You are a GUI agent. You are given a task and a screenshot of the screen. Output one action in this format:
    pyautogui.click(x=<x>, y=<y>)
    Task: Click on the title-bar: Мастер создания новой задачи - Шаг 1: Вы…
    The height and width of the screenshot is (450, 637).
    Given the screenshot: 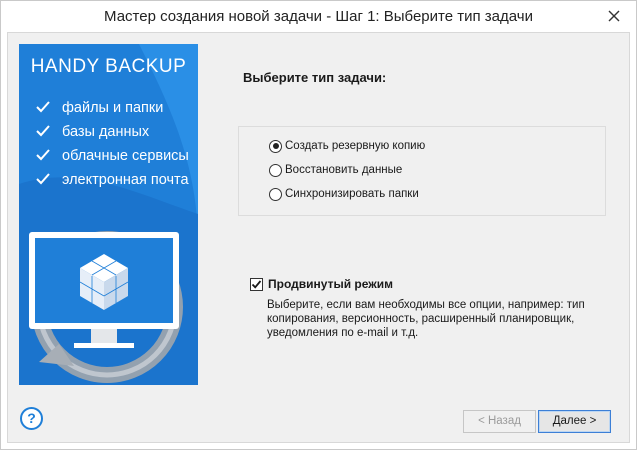 What is the action you would take?
    pyautogui.click(x=318, y=16)
    